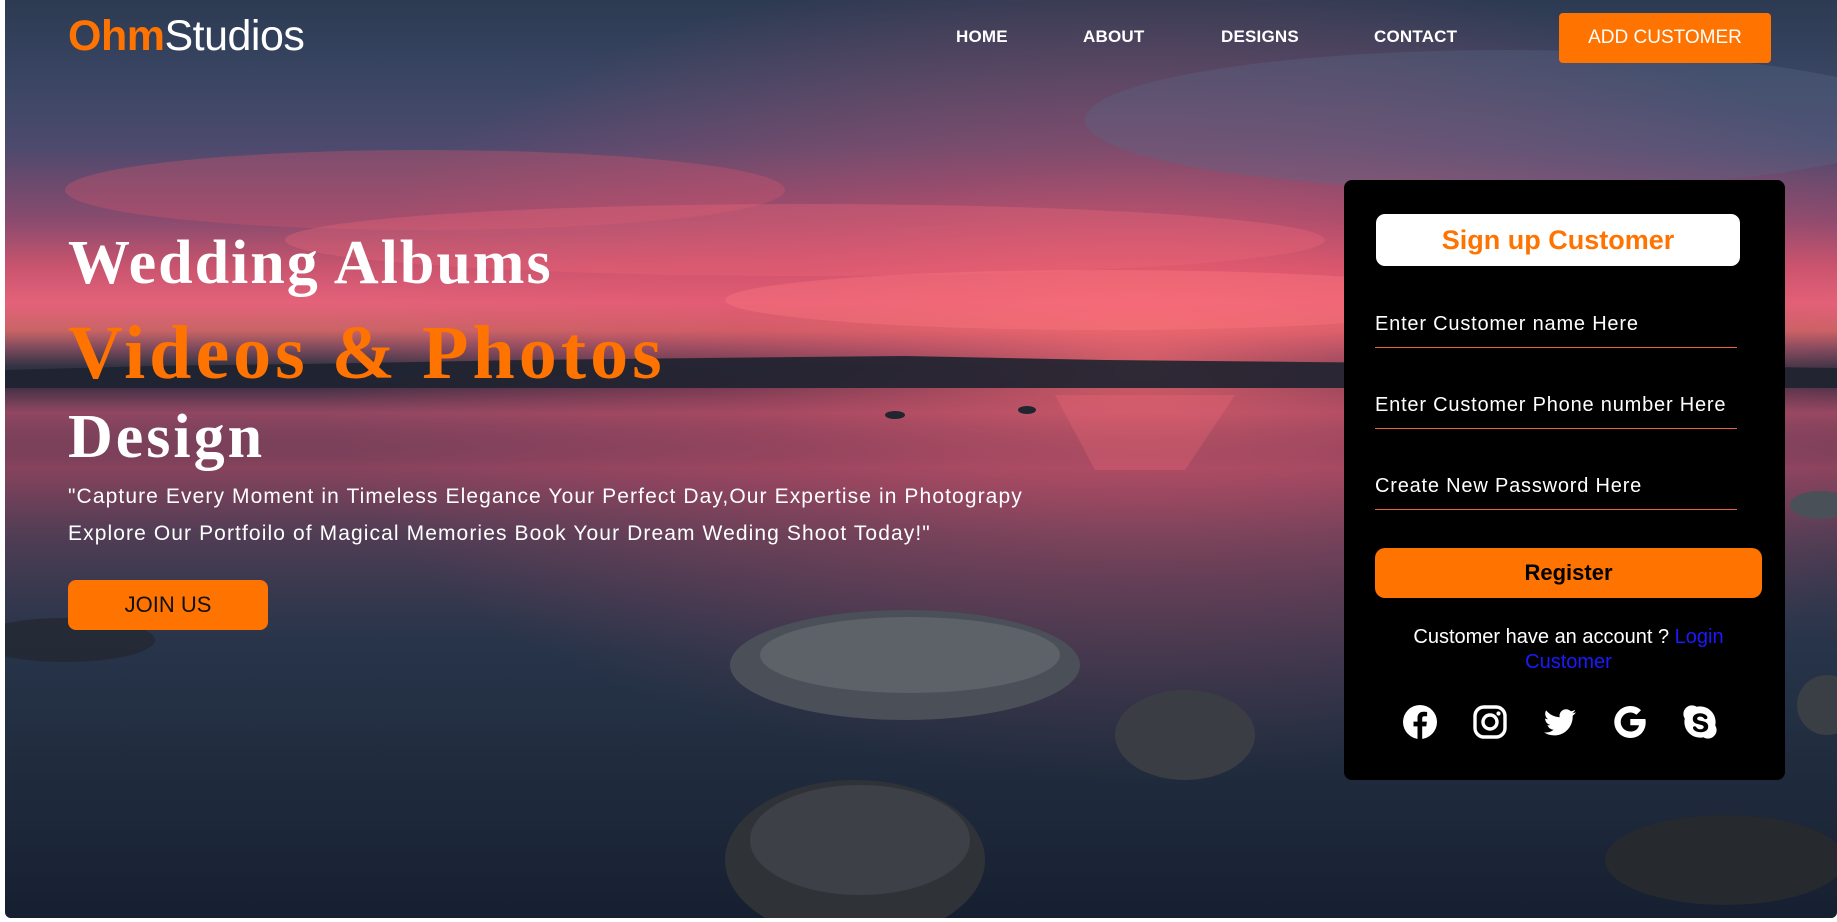  I want to click on facebook-icon, so click(1420, 722).